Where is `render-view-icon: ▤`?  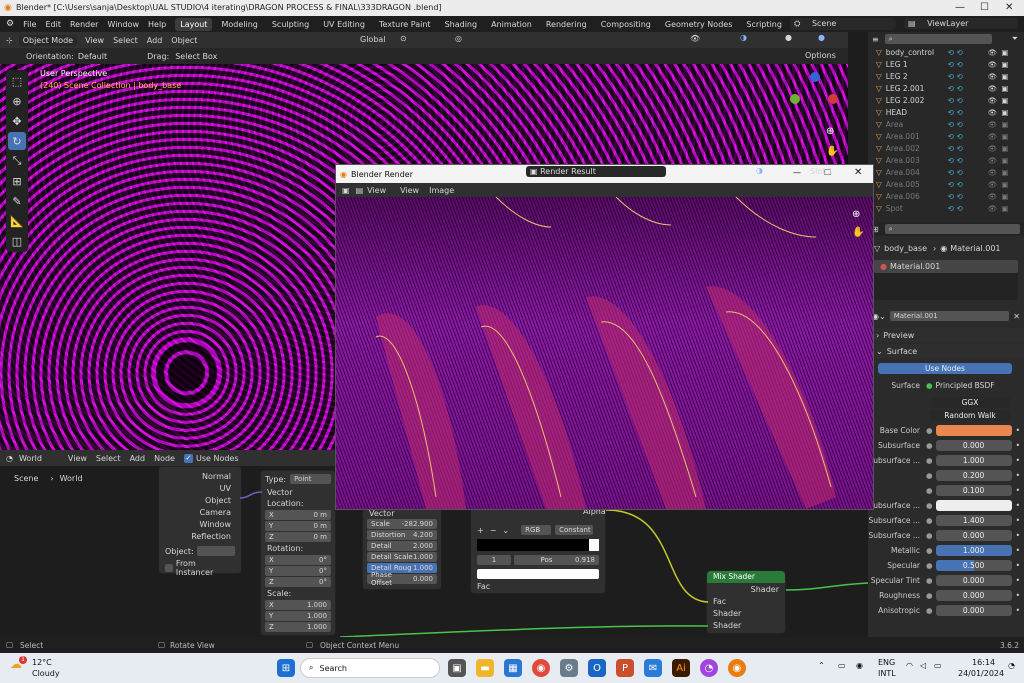
render-view-icon: ▤ is located at coordinates (360, 190).